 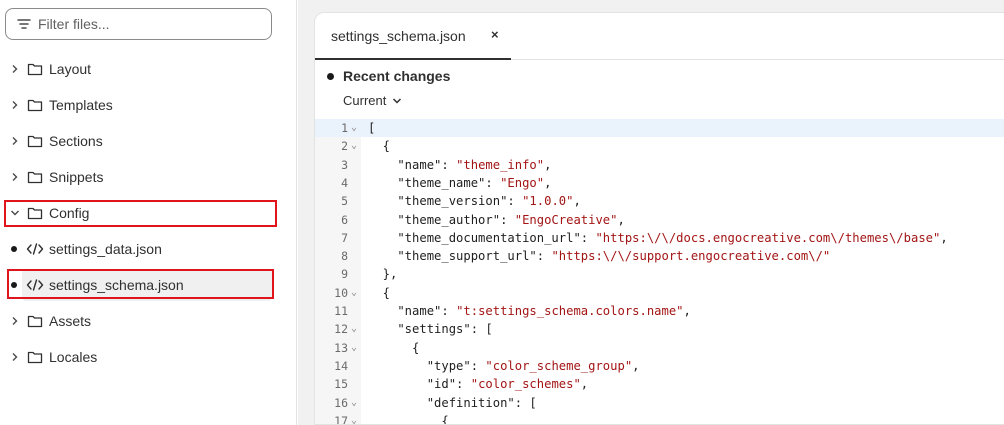 I want to click on folder-label: Layout, so click(x=70, y=69).